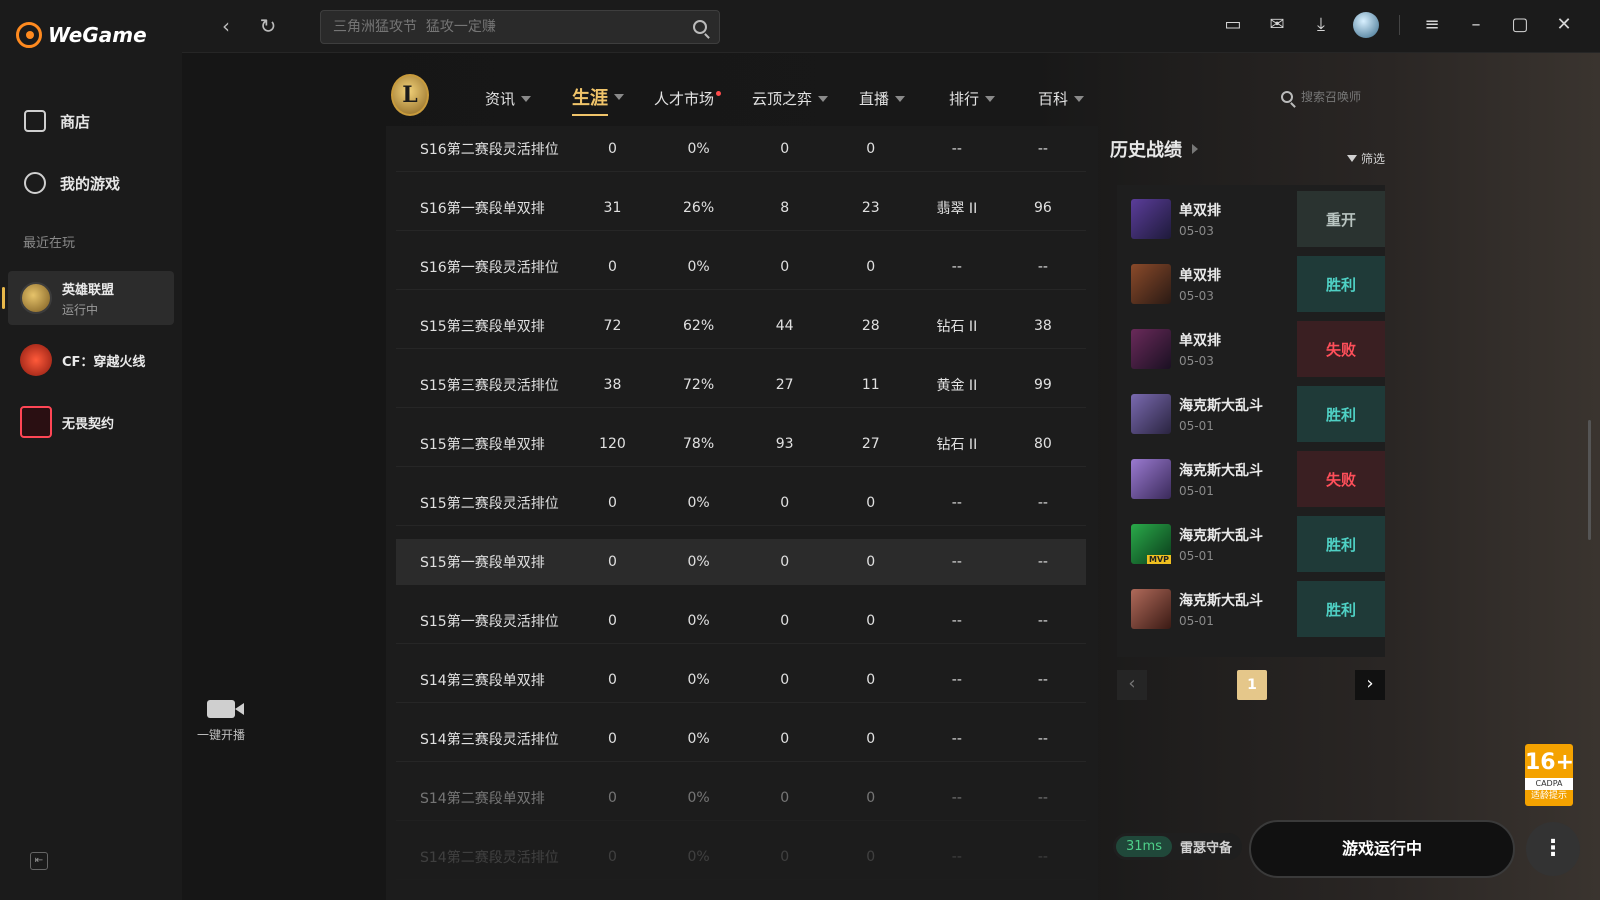 The width and height of the screenshot is (1600, 900). What do you see at coordinates (225, 709) in the screenshot?
I see `camera-icon` at bounding box center [225, 709].